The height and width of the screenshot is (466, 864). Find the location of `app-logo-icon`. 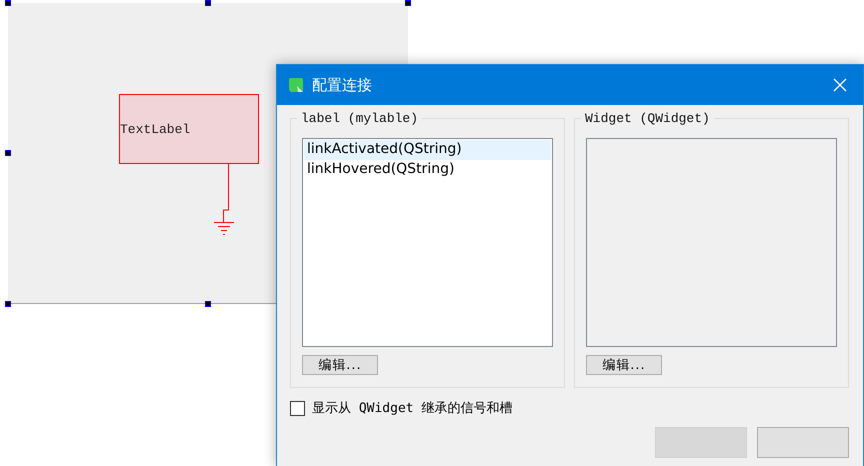

app-logo-icon is located at coordinates (296, 85).